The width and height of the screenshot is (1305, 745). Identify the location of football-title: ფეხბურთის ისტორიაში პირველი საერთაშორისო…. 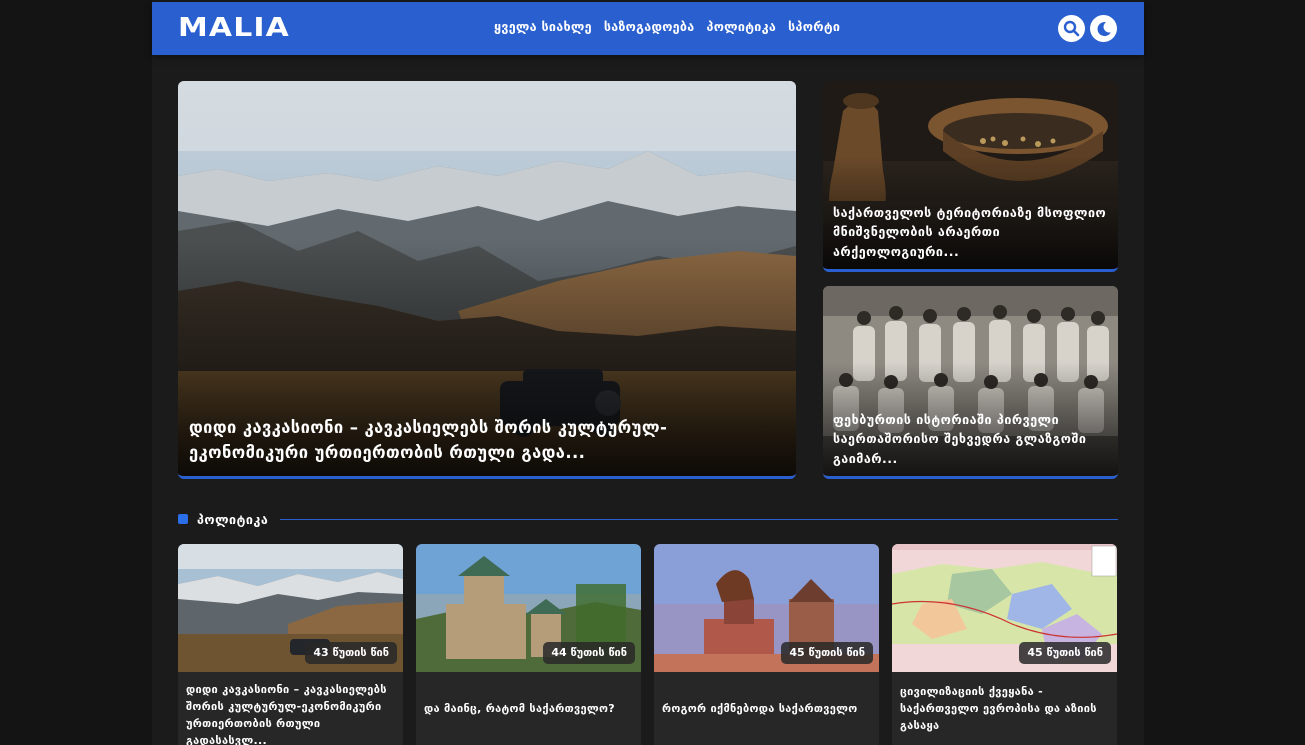
(970, 439).